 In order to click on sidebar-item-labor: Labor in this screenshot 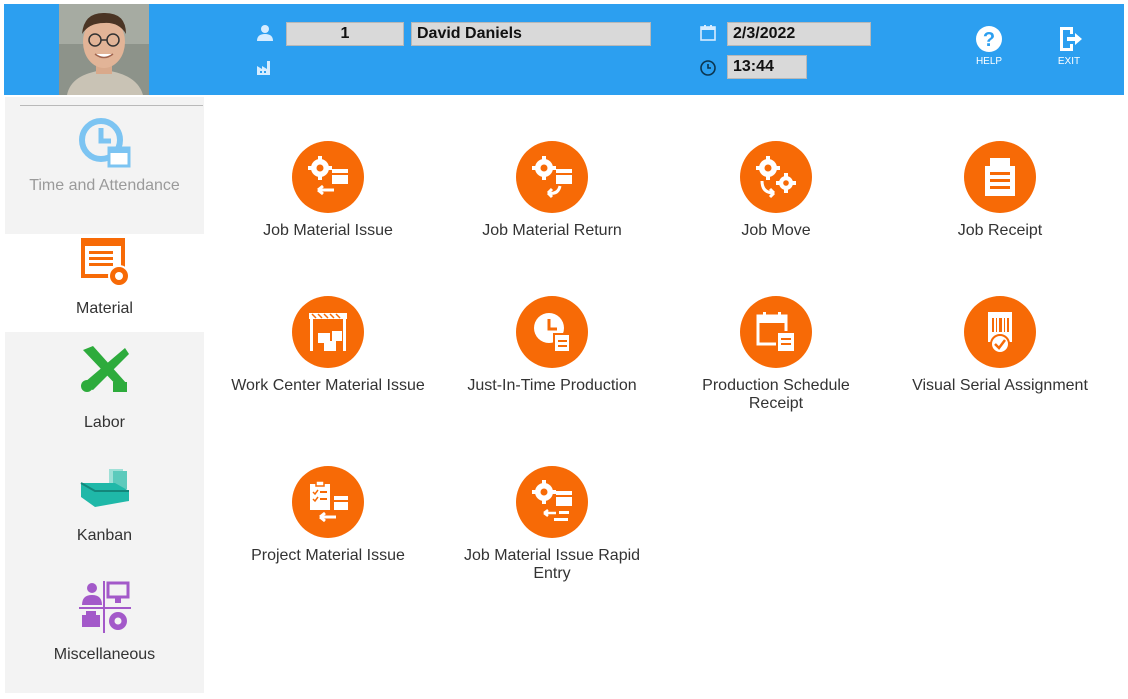, I will do `click(104, 394)`.